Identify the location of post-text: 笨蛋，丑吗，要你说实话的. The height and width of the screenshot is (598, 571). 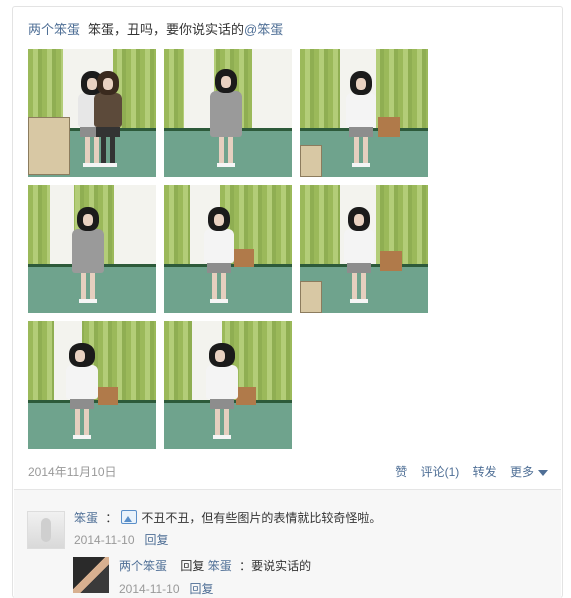
(166, 29).